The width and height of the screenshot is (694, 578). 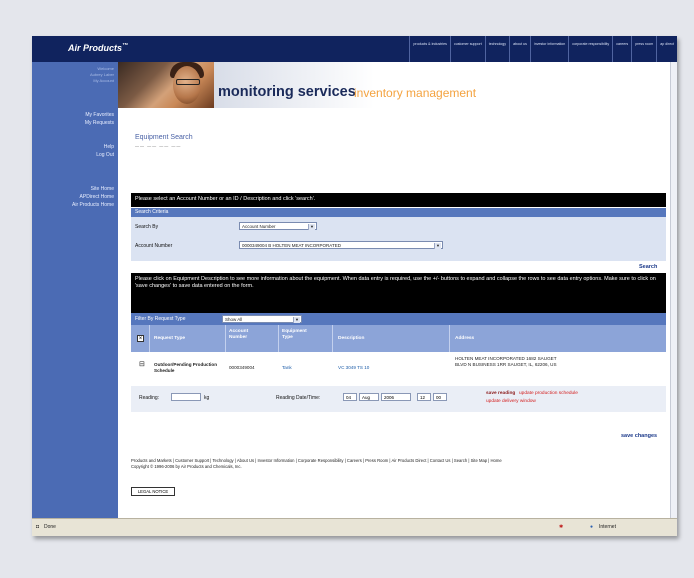 What do you see at coordinates (234, 319) in the screenshot?
I see `filter-value: Show All` at bounding box center [234, 319].